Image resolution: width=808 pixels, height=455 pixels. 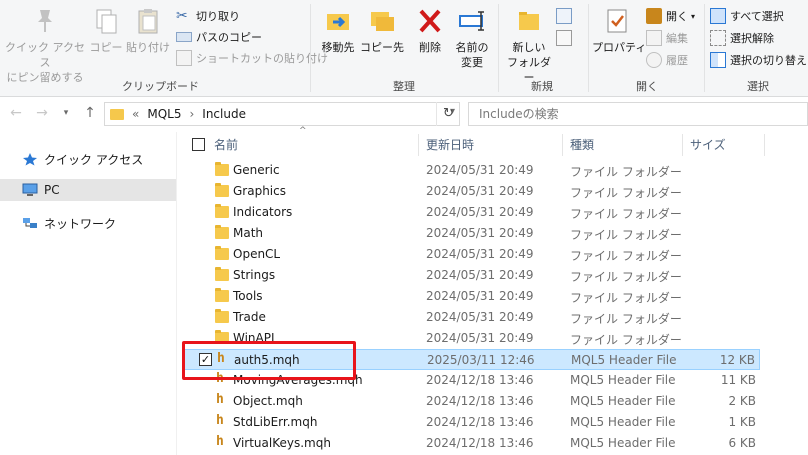 What do you see at coordinates (219, 37) in the screenshot?
I see `copy-path-button: パスのコピー` at bounding box center [219, 37].